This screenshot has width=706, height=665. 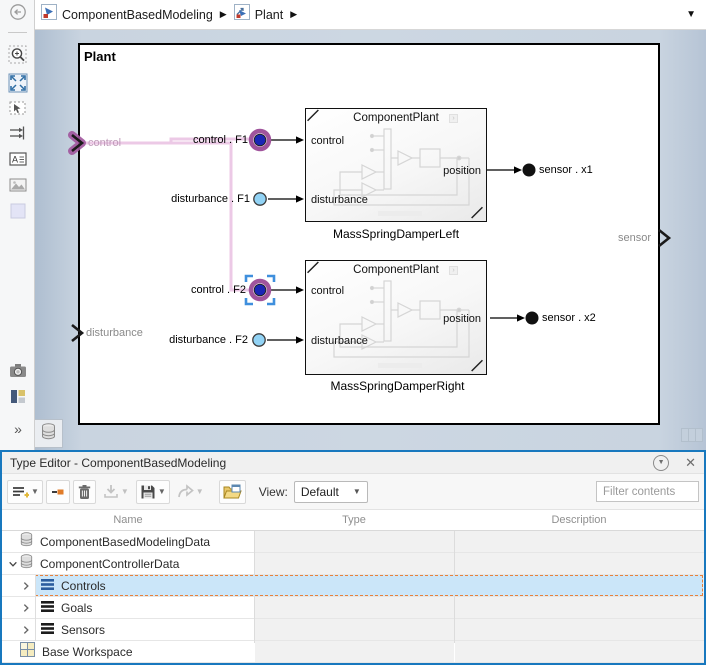 What do you see at coordinates (210, 199) in the screenshot?
I see `label-disturbance-f1: disturbance . F1` at bounding box center [210, 199].